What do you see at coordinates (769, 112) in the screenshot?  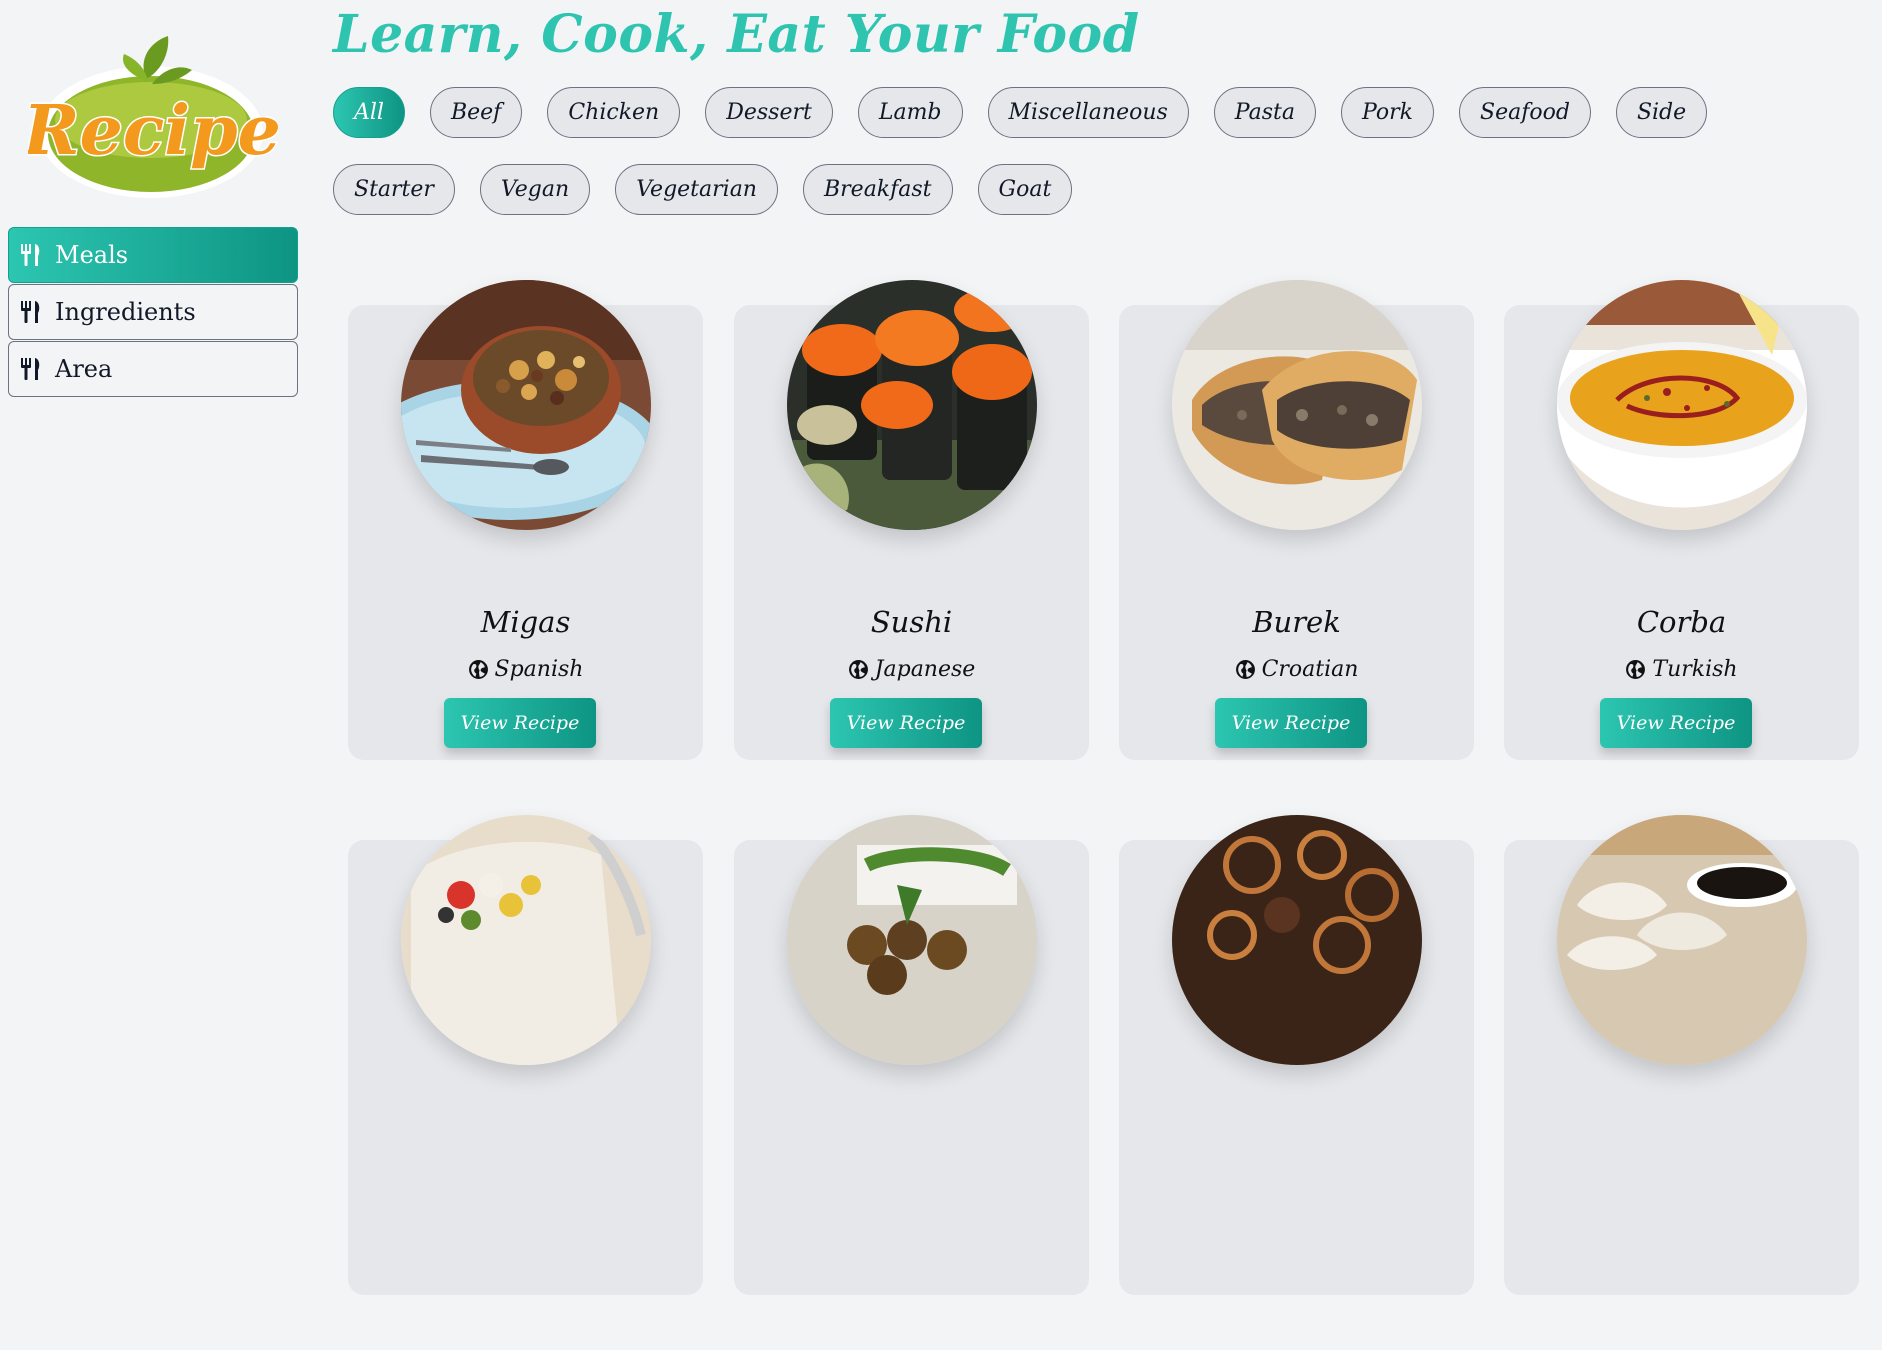 I see `filter-chip-dessert: Dessert` at bounding box center [769, 112].